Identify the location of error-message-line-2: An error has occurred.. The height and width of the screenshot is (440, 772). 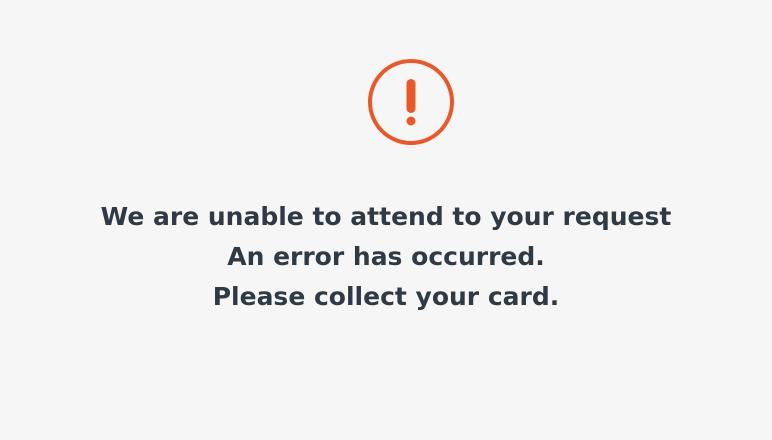
(386, 256).